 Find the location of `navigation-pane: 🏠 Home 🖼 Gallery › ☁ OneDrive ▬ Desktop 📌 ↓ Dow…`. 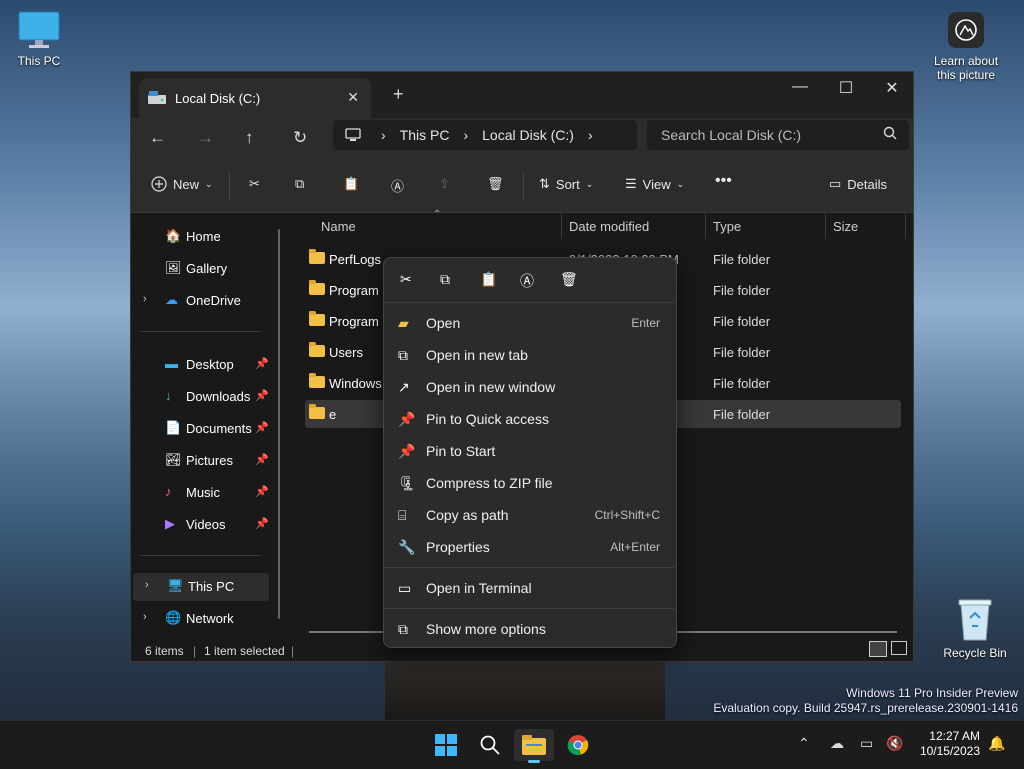

navigation-pane: 🏠 Home 🖼 Gallery › ☁ OneDrive ▬ Desktop 📌 ↓ Dow… is located at coordinates (210, 425).